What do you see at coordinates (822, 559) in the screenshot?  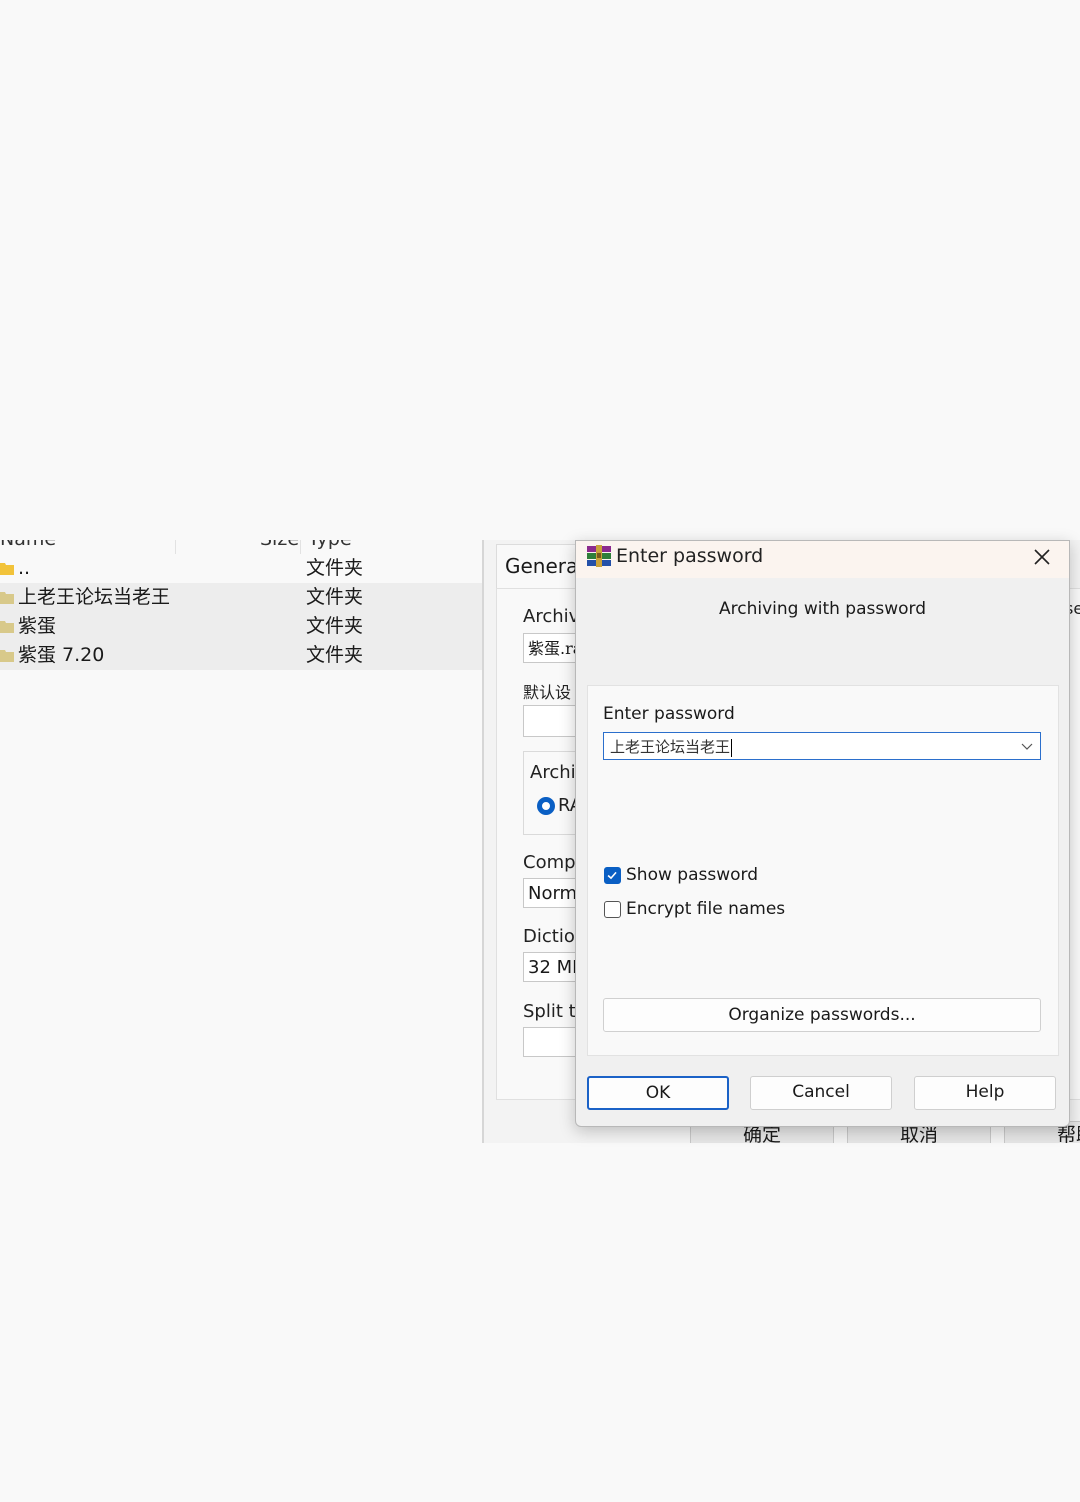 I see `title-bar: Enter password` at bounding box center [822, 559].